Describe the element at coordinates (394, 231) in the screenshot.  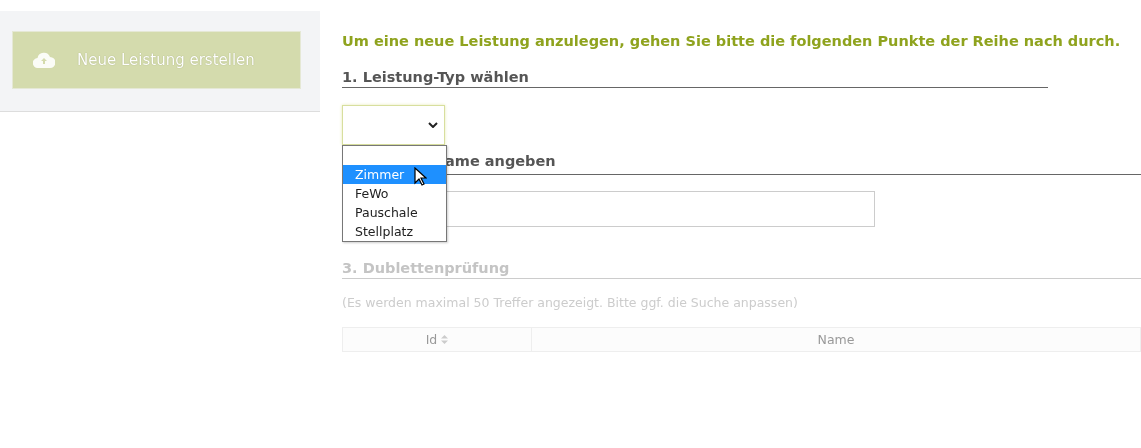
I see `dropdown-option: Stellplatz` at that location.